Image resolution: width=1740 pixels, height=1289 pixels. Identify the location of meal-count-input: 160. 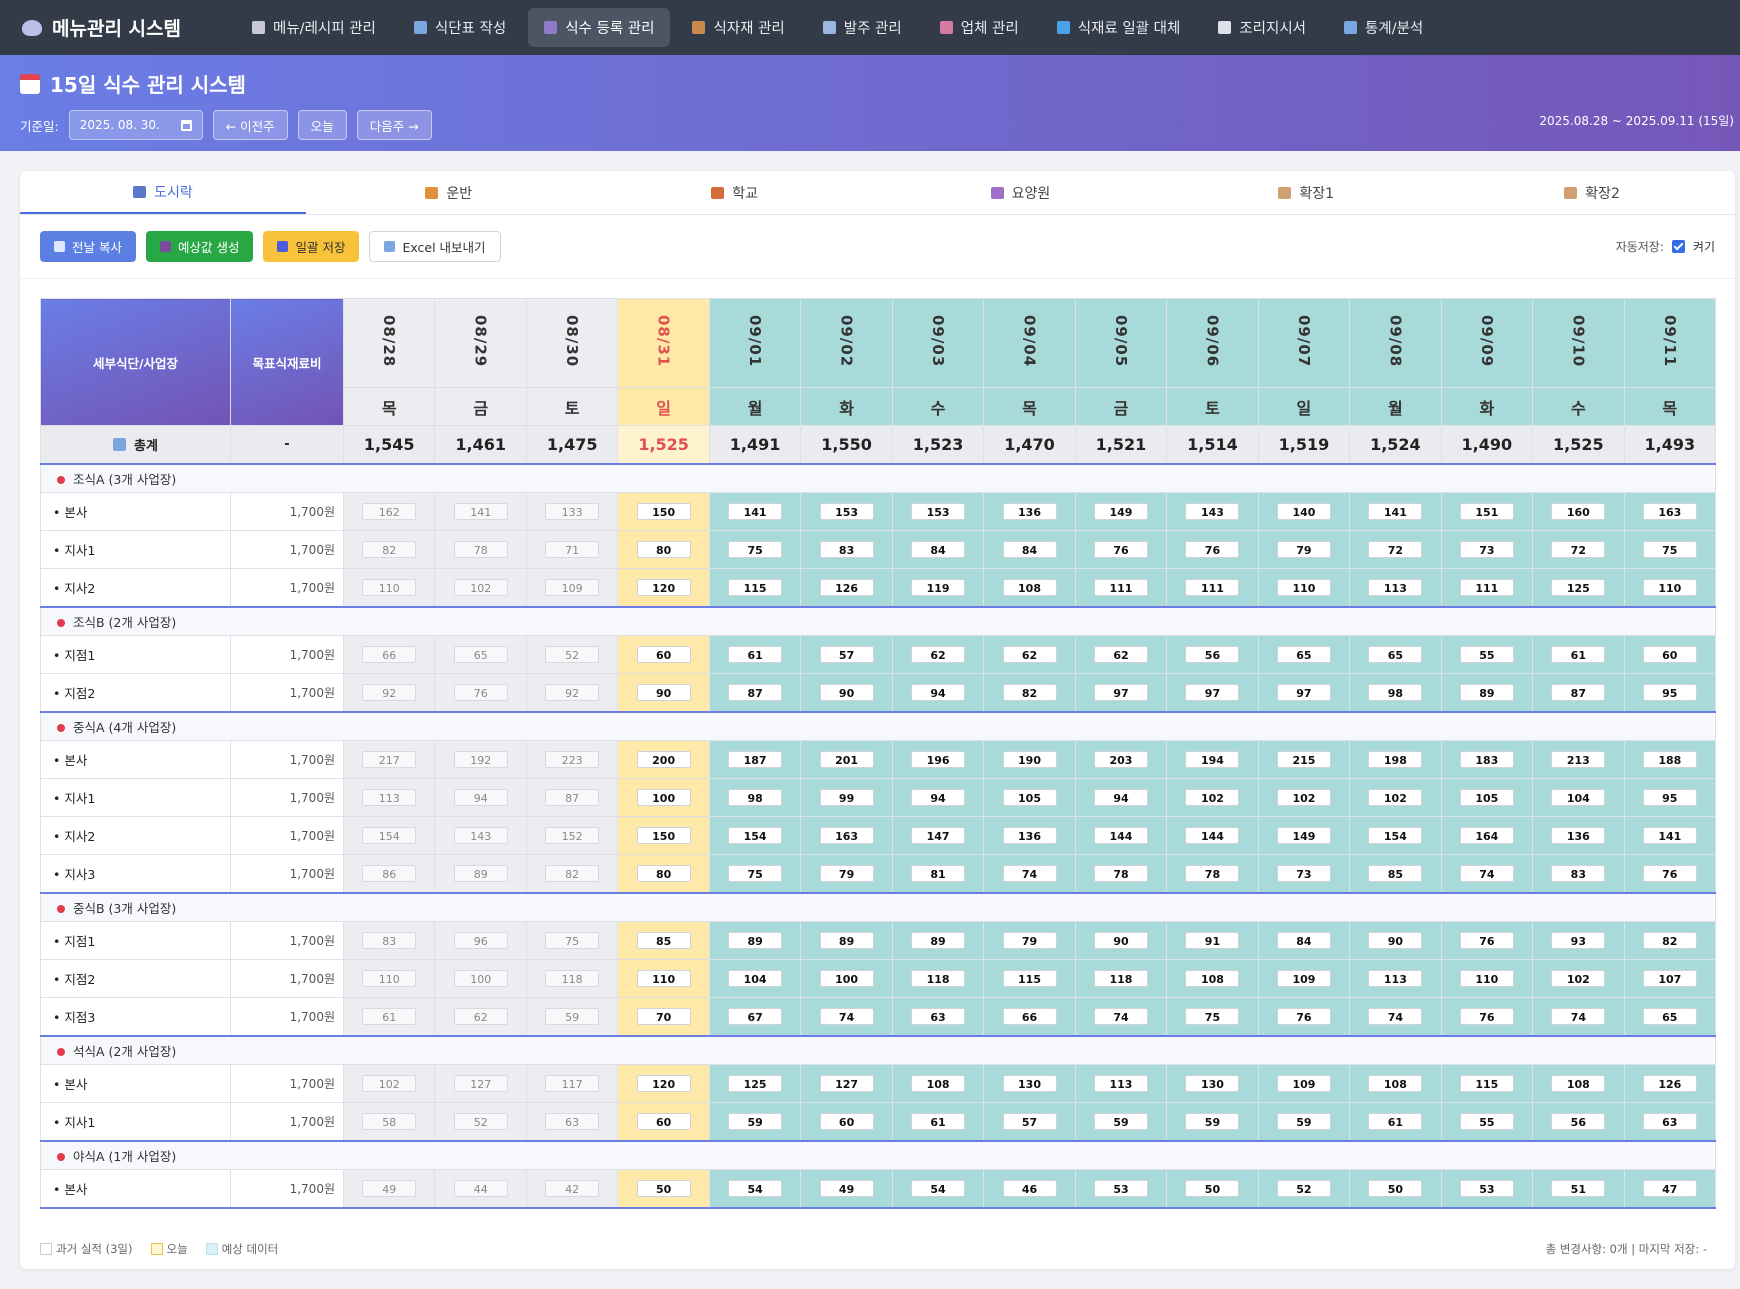
(1578, 511).